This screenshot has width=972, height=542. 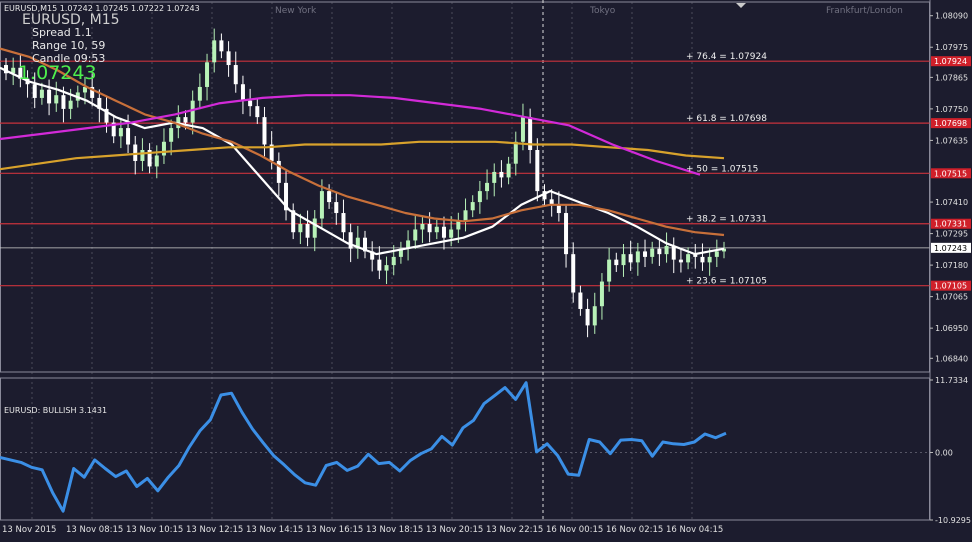 I want to click on price-tick-label: 1.08090, so click(x=951, y=16).